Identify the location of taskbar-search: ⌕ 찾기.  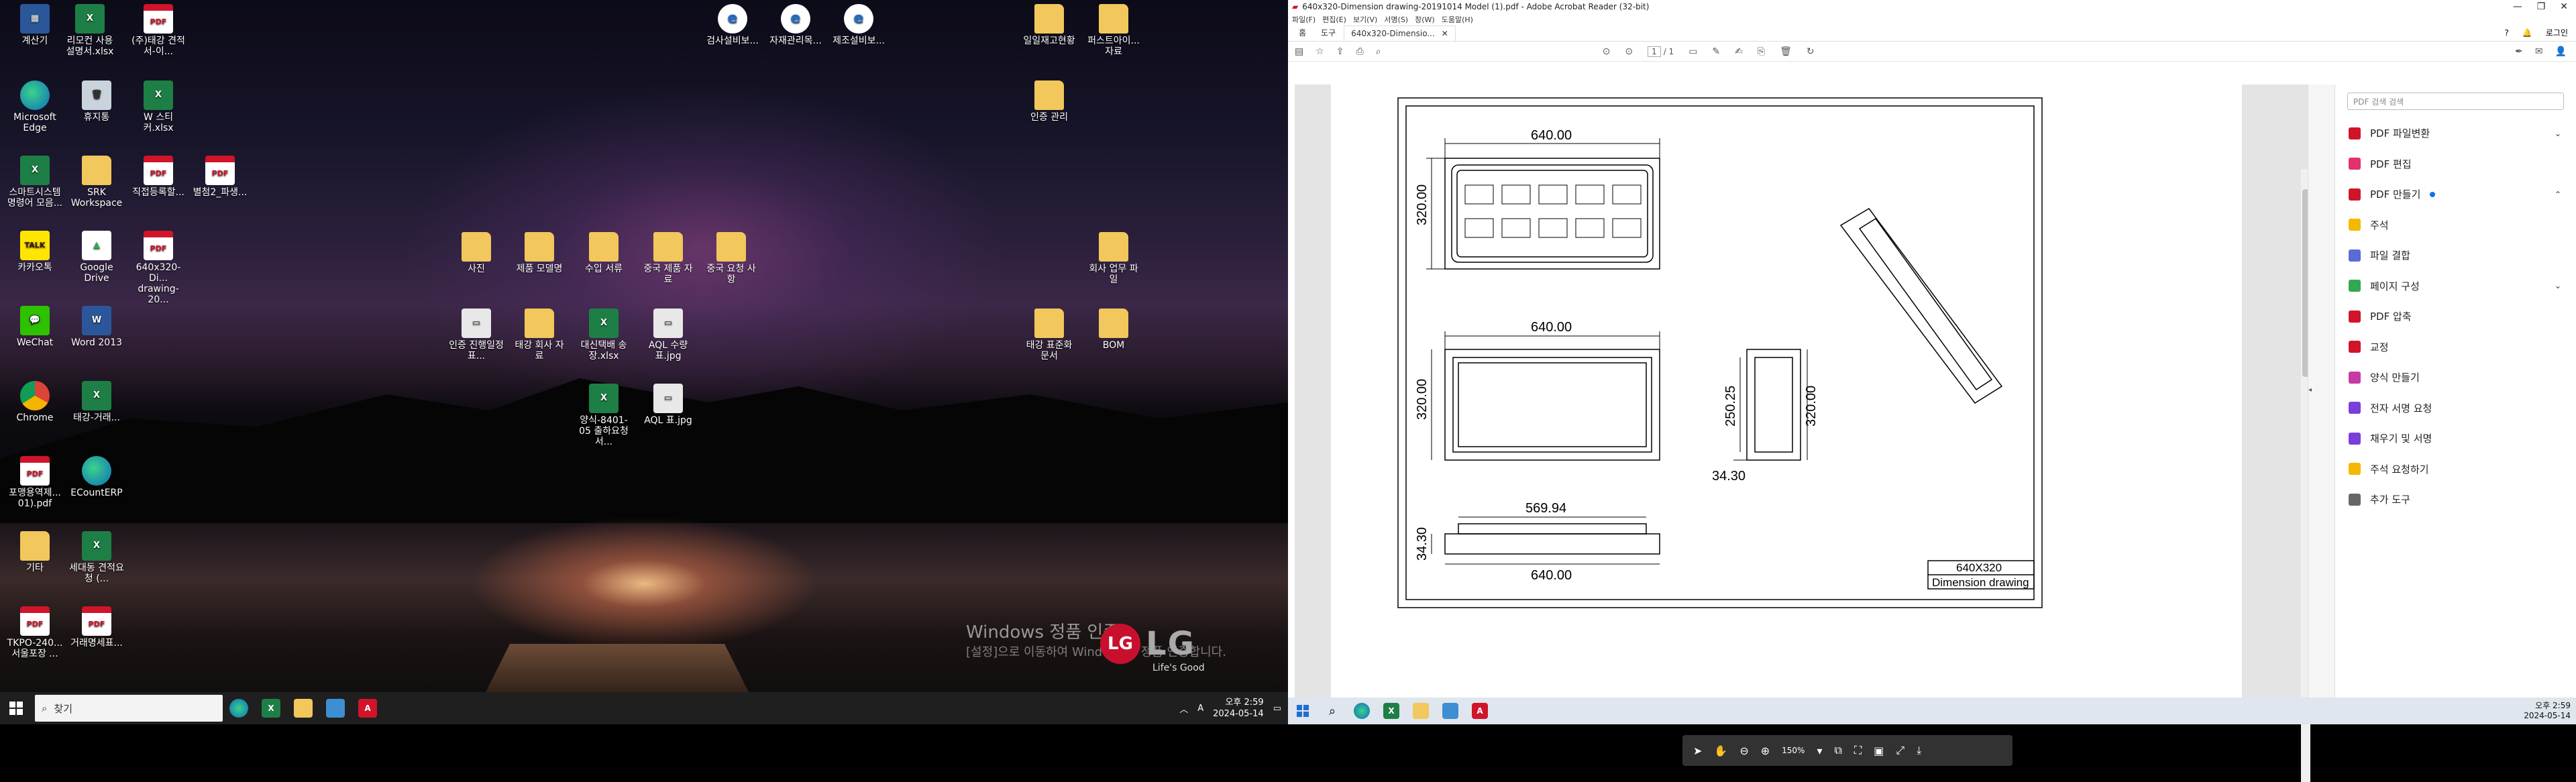
(129, 708).